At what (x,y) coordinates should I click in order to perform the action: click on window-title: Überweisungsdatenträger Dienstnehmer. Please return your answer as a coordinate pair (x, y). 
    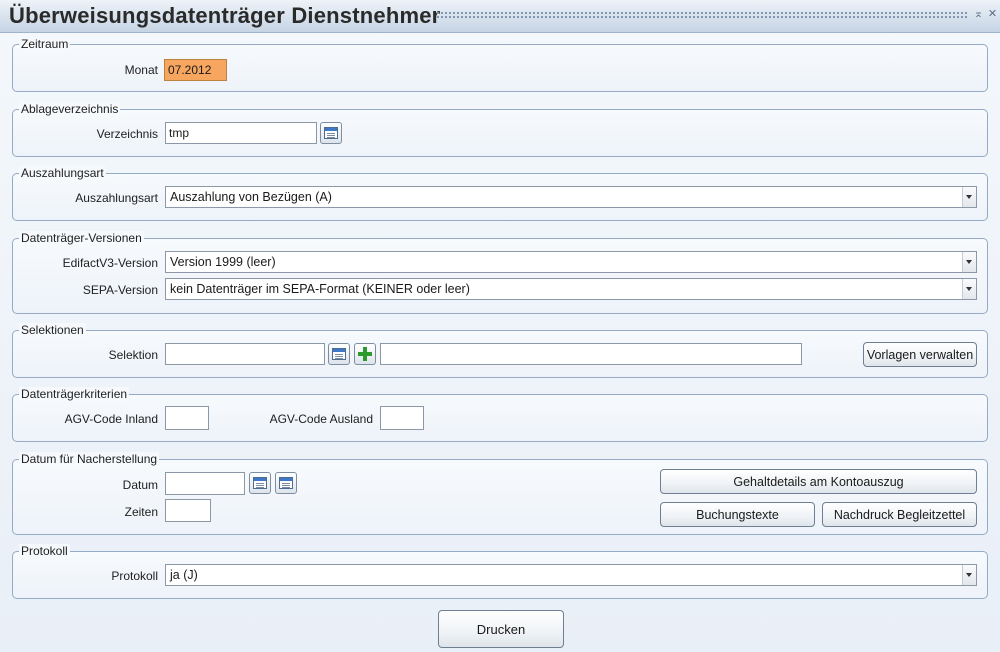
    Looking at the image, I should click on (225, 15).